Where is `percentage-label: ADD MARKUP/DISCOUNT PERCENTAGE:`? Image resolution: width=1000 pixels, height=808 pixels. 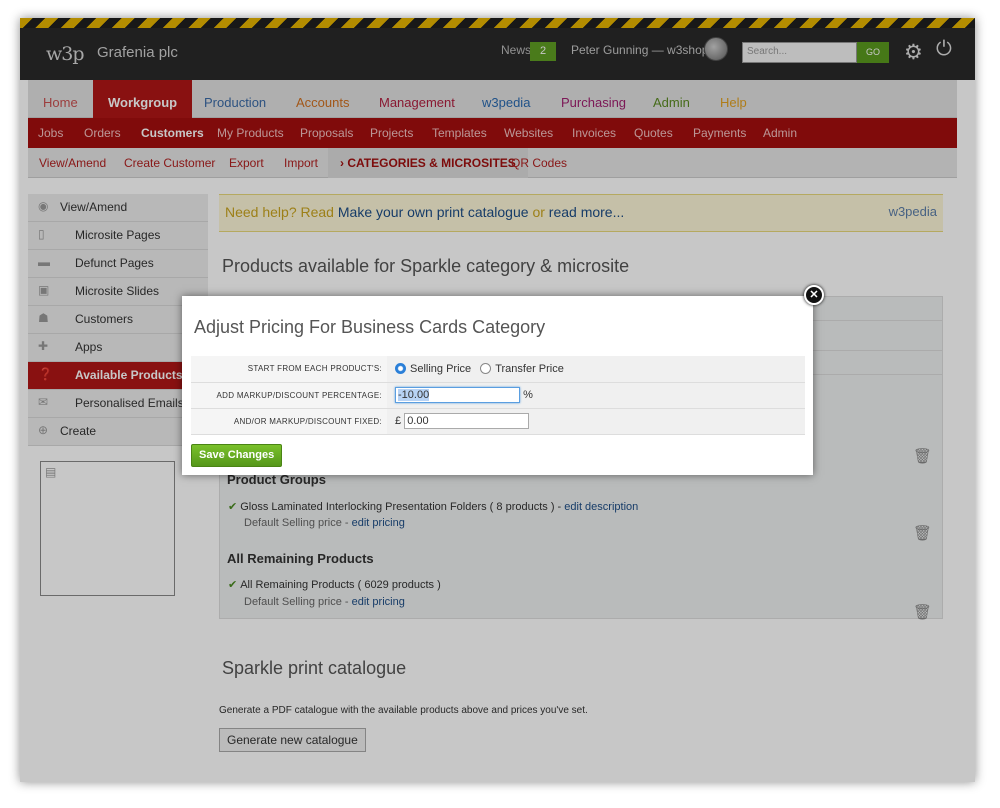 percentage-label: ADD MARKUP/DISCOUNT PERCENTAGE: is located at coordinates (289, 395).